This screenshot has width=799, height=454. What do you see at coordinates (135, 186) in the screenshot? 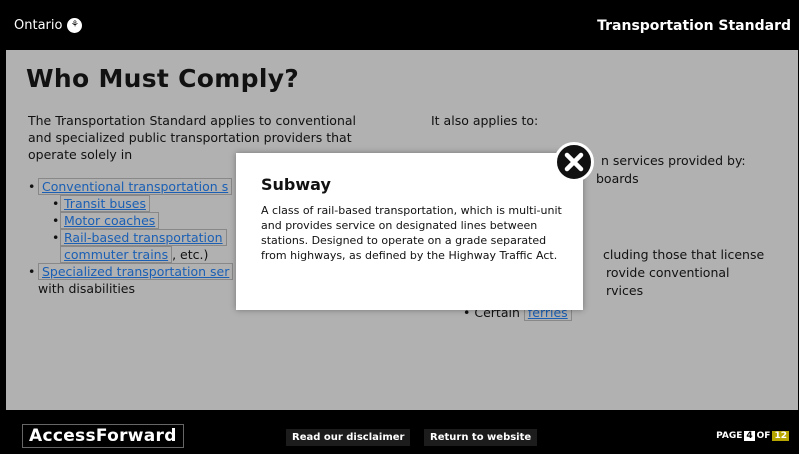
I see `conventional-transportation-link: Conventional transportation s` at bounding box center [135, 186].